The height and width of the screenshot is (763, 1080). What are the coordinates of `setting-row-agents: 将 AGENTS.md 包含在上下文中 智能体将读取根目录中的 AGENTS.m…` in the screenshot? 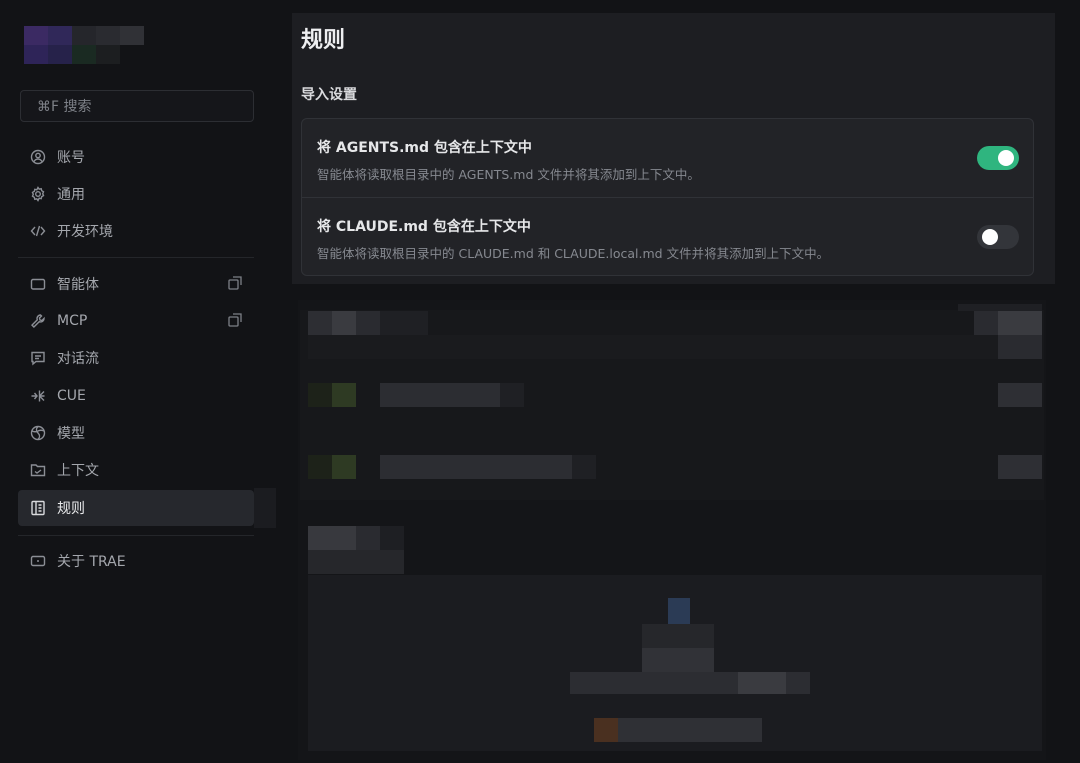 It's located at (667, 158).